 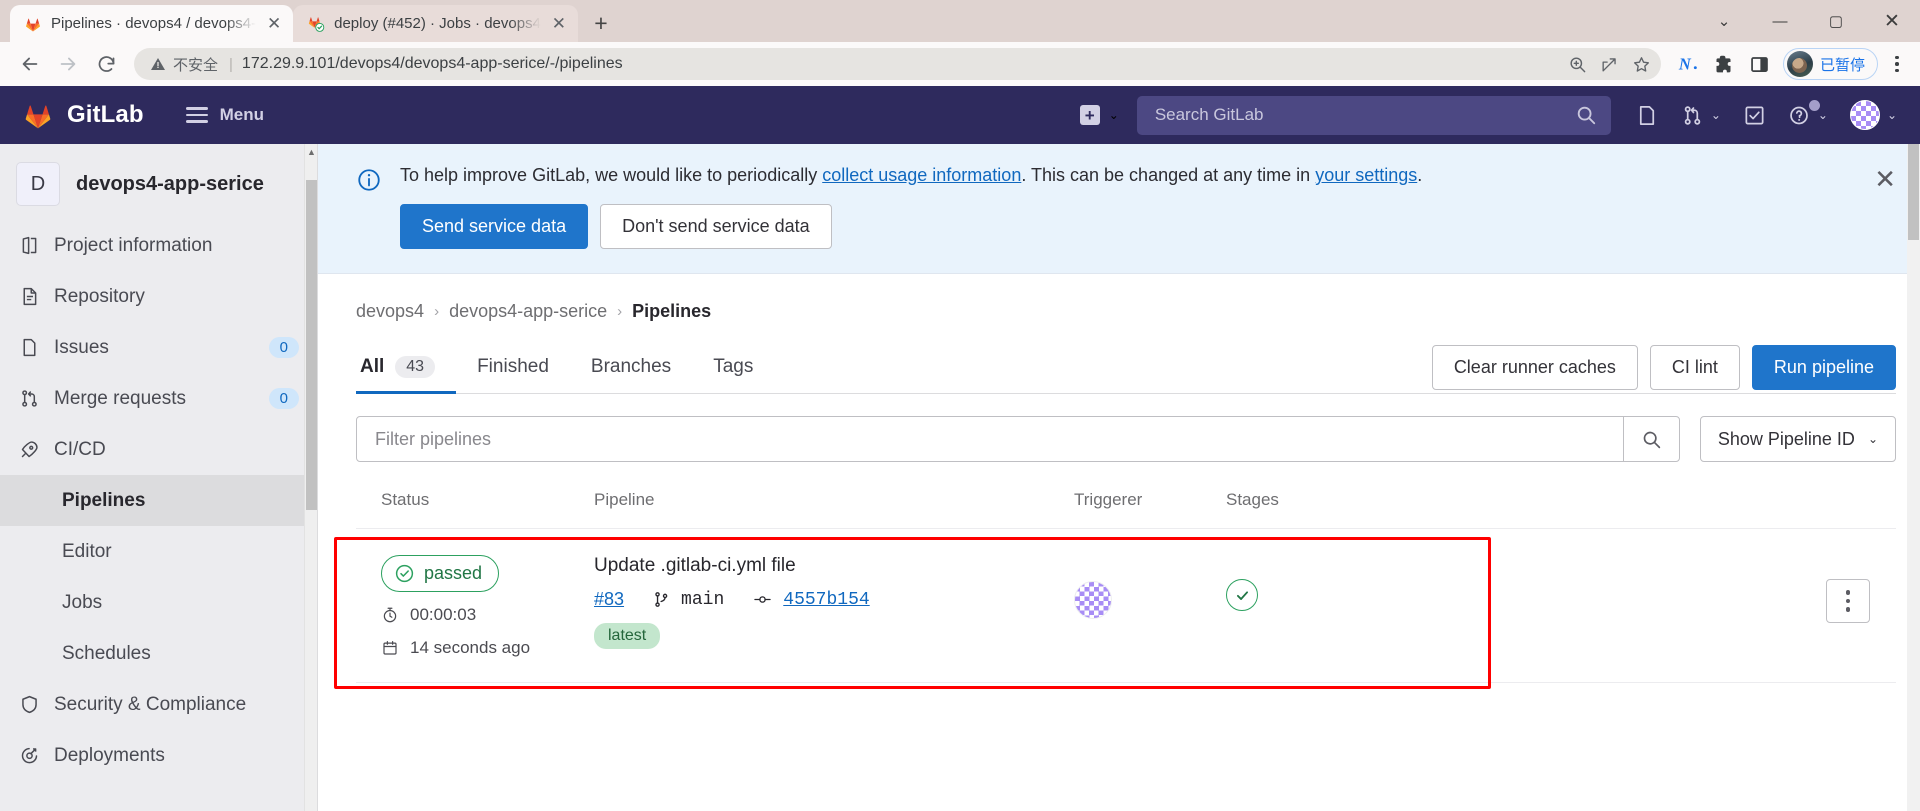 What do you see at coordinates (158, 602) in the screenshot?
I see `sidebar-item-jobs: Jobs` at bounding box center [158, 602].